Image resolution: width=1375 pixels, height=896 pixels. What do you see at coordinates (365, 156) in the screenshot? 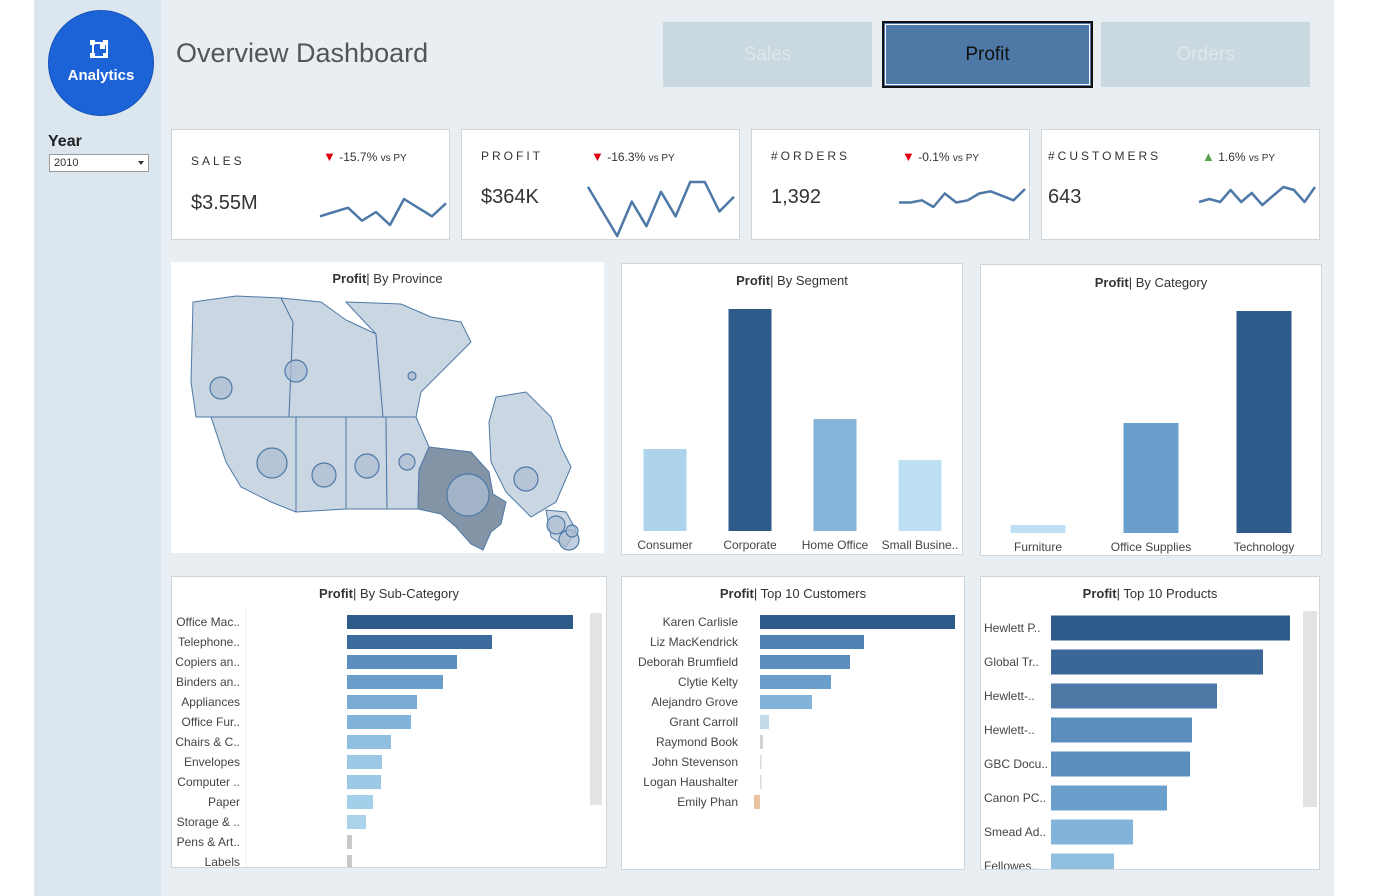
I see `kpi-change: ▼ -15.7% vs PY` at bounding box center [365, 156].